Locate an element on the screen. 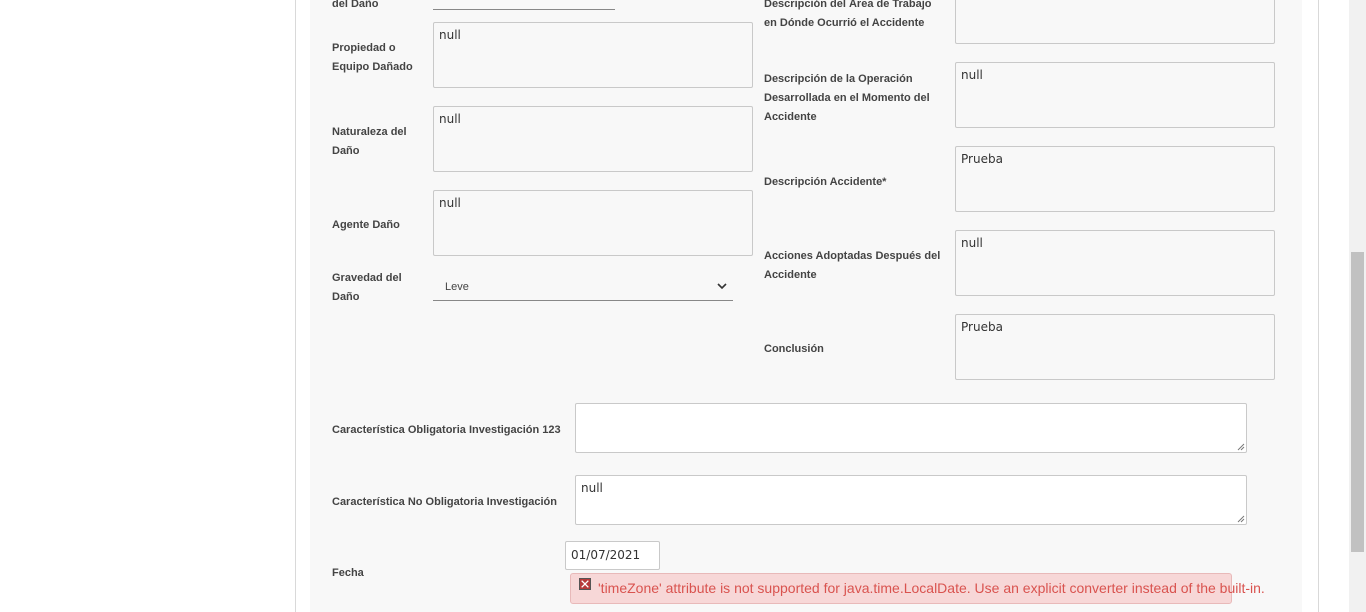 The image size is (1366, 612). propiedad-textarea: null is located at coordinates (593, 55).